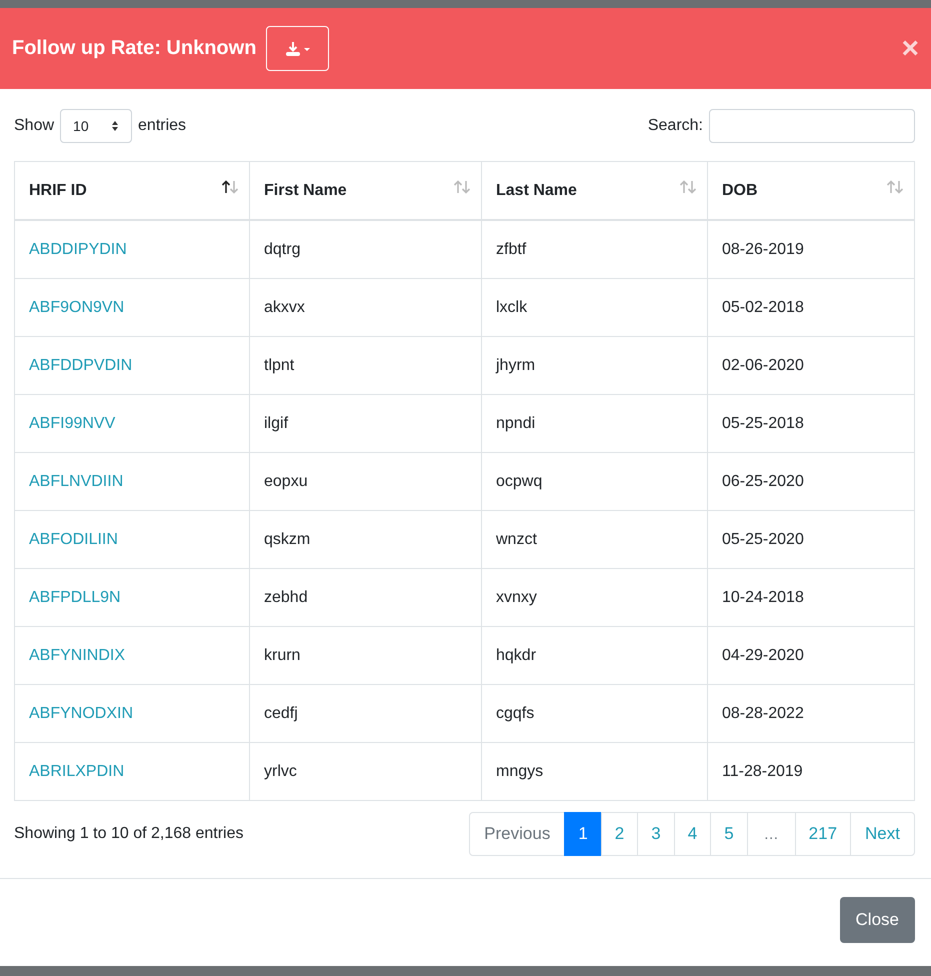 This screenshot has width=931, height=976. I want to click on table-cell: 02-06-2020, so click(811, 365).